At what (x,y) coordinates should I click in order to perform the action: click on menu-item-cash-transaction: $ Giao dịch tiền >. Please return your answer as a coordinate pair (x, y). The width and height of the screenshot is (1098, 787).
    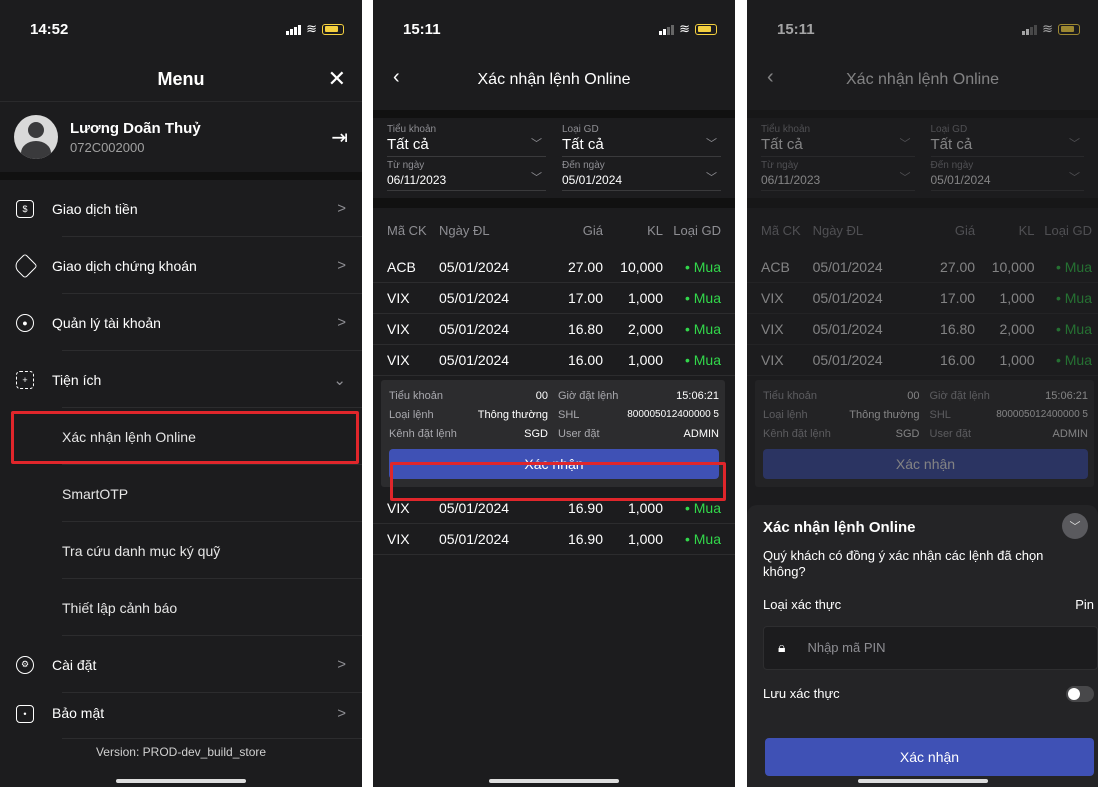
    Looking at the image, I should click on (181, 208).